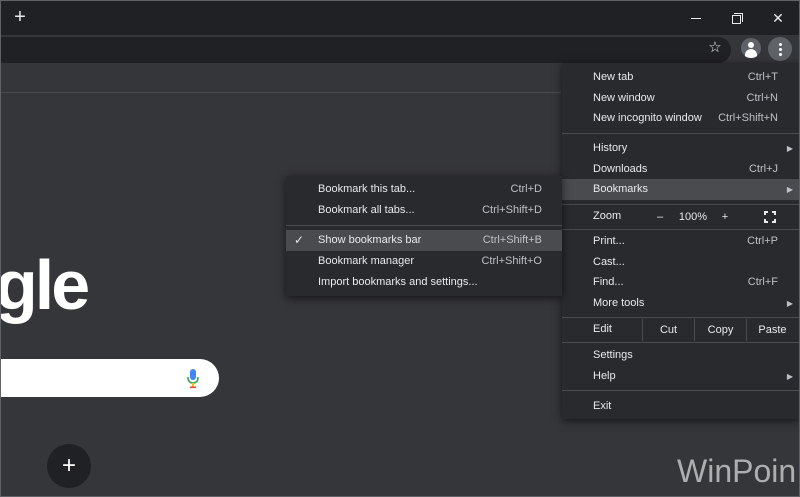 The height and width of the screenshot is (497, 800). What do you see at coordinates (424, 240) in the screenshot?
I see `submenu-item-show-bookmarks-bar: ✓ Show bookmarks bar Ctrl+Shift+B` at bounding box center [424, 240].